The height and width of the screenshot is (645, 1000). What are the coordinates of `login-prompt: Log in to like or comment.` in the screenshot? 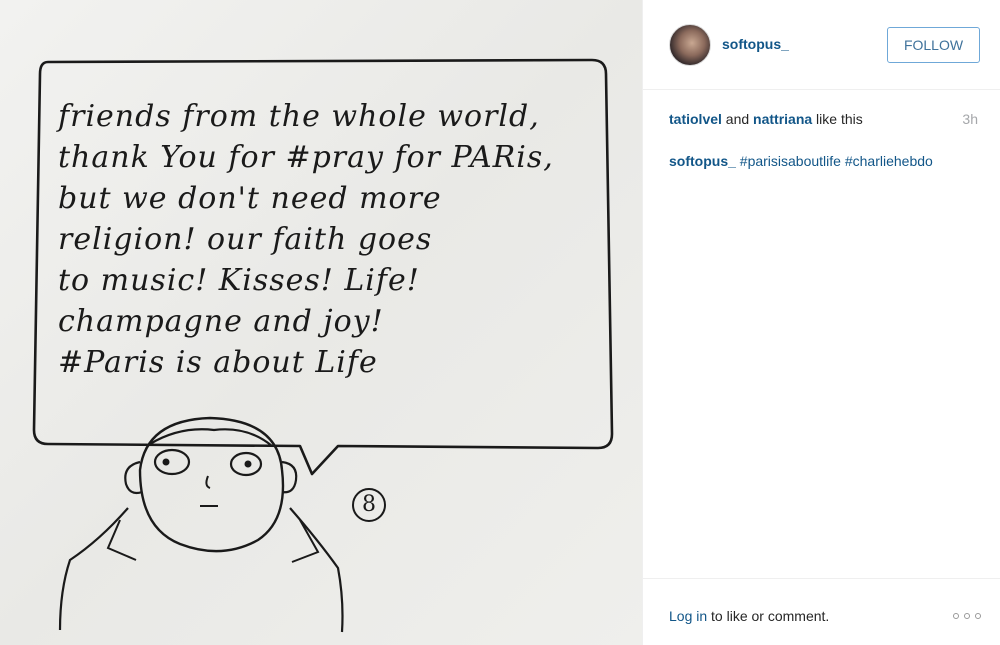 It's located at (749, 616).